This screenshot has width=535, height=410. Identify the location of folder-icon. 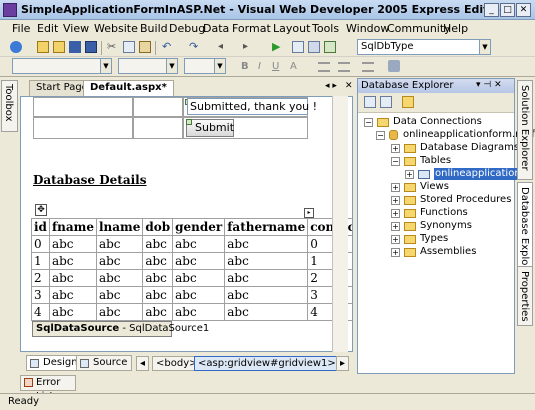
(410, 161).